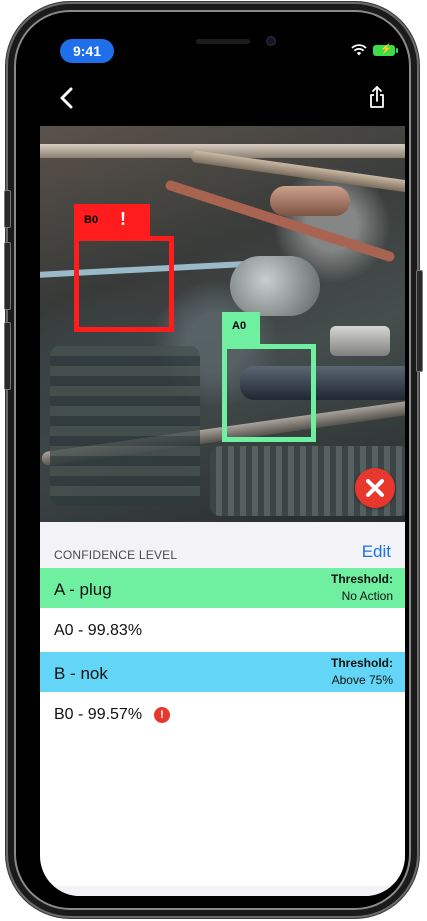 This screenshot has height=921, width=427. I want to click on close-icon, so click(375, 488).